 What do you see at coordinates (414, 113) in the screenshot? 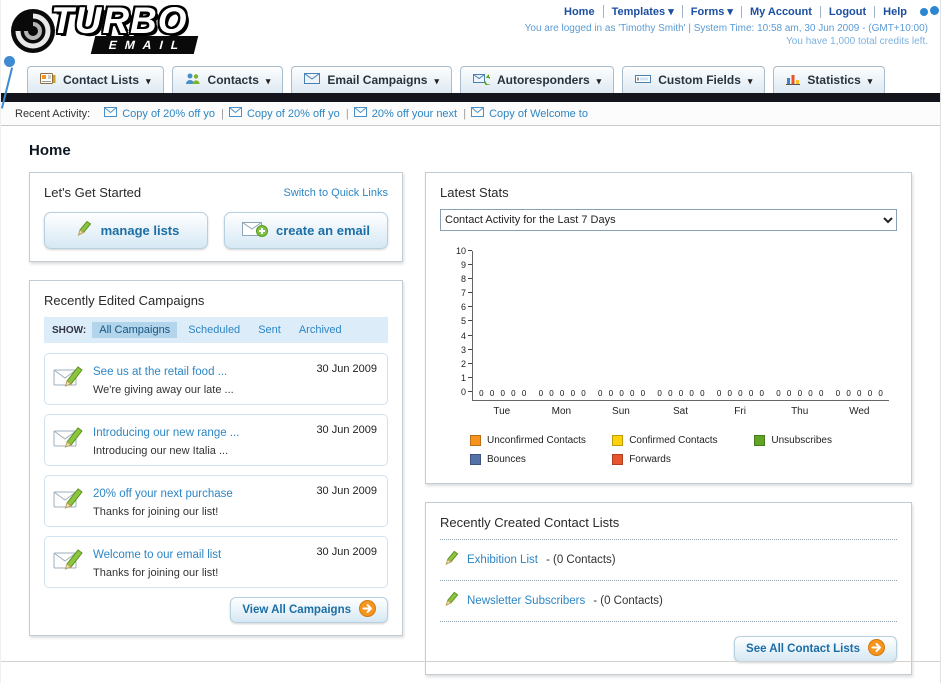
I see `recent-activity-item-label: 20% off your next` at bounding box center [414, 113].